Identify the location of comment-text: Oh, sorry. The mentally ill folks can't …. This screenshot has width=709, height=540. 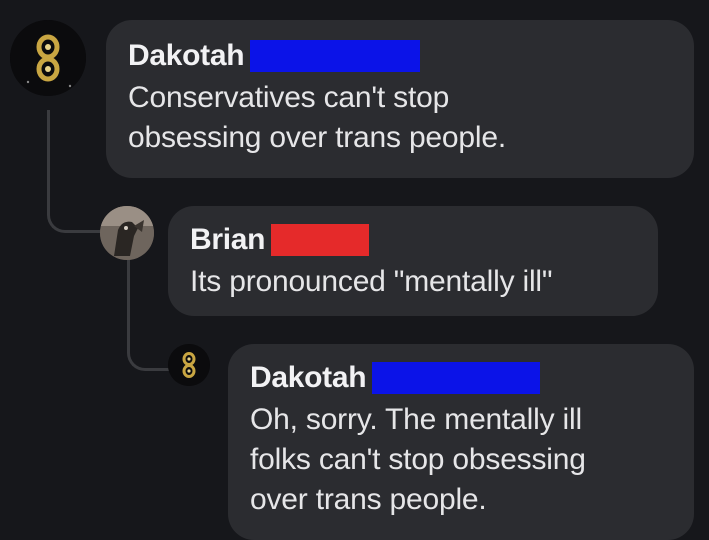
(461, 460).